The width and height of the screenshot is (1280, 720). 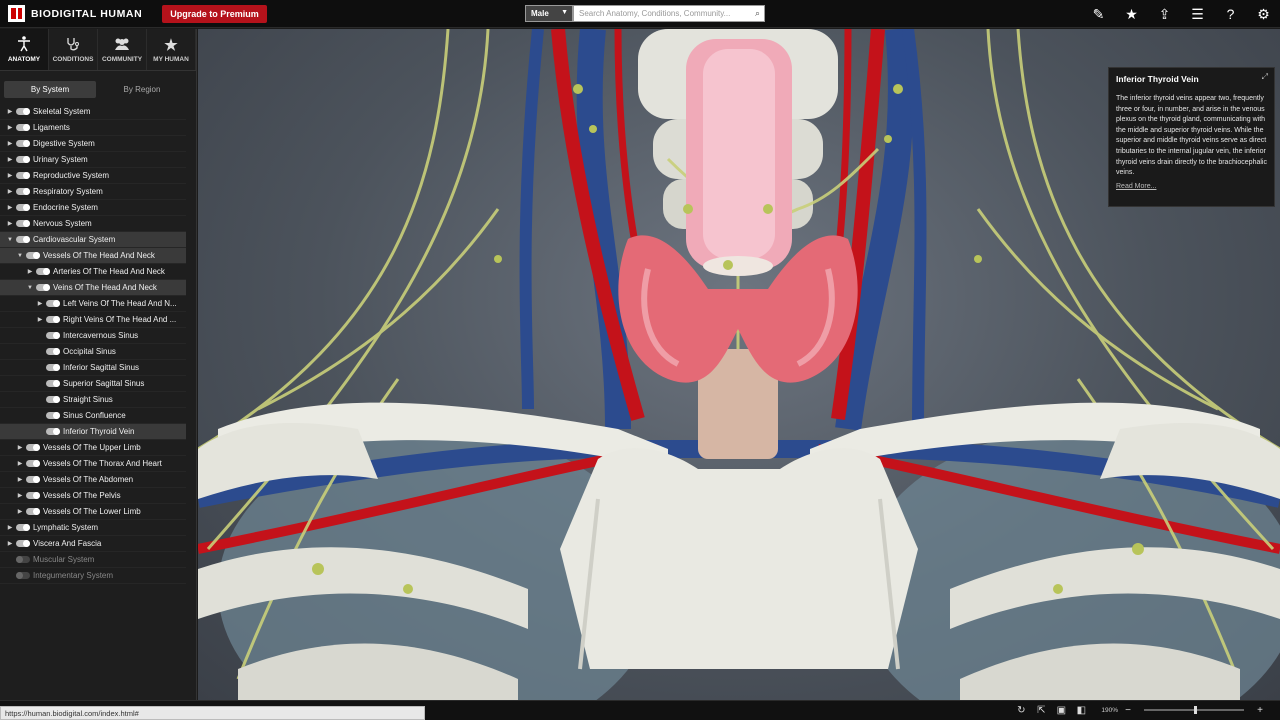 What do you see at coordinates (171, 49) in the screenshot?
I see `tab-my-human: ★ MY HUMAN` at bounding box center [171, 49].